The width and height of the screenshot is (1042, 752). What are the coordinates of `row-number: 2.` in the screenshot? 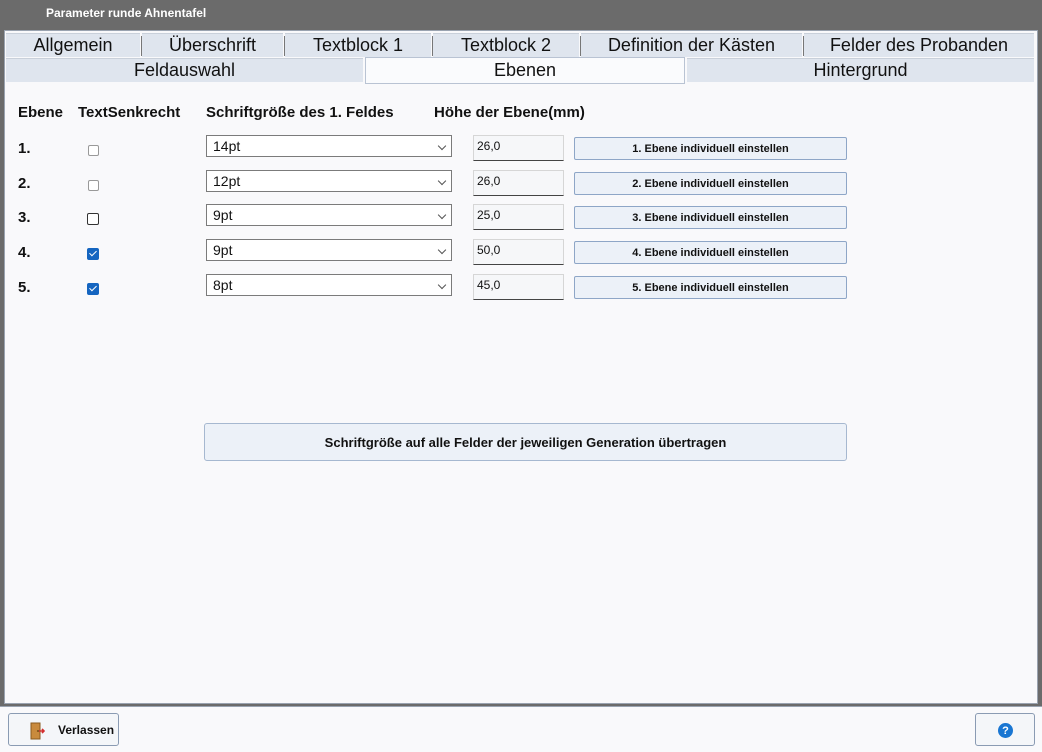 It's located at (24, 183).